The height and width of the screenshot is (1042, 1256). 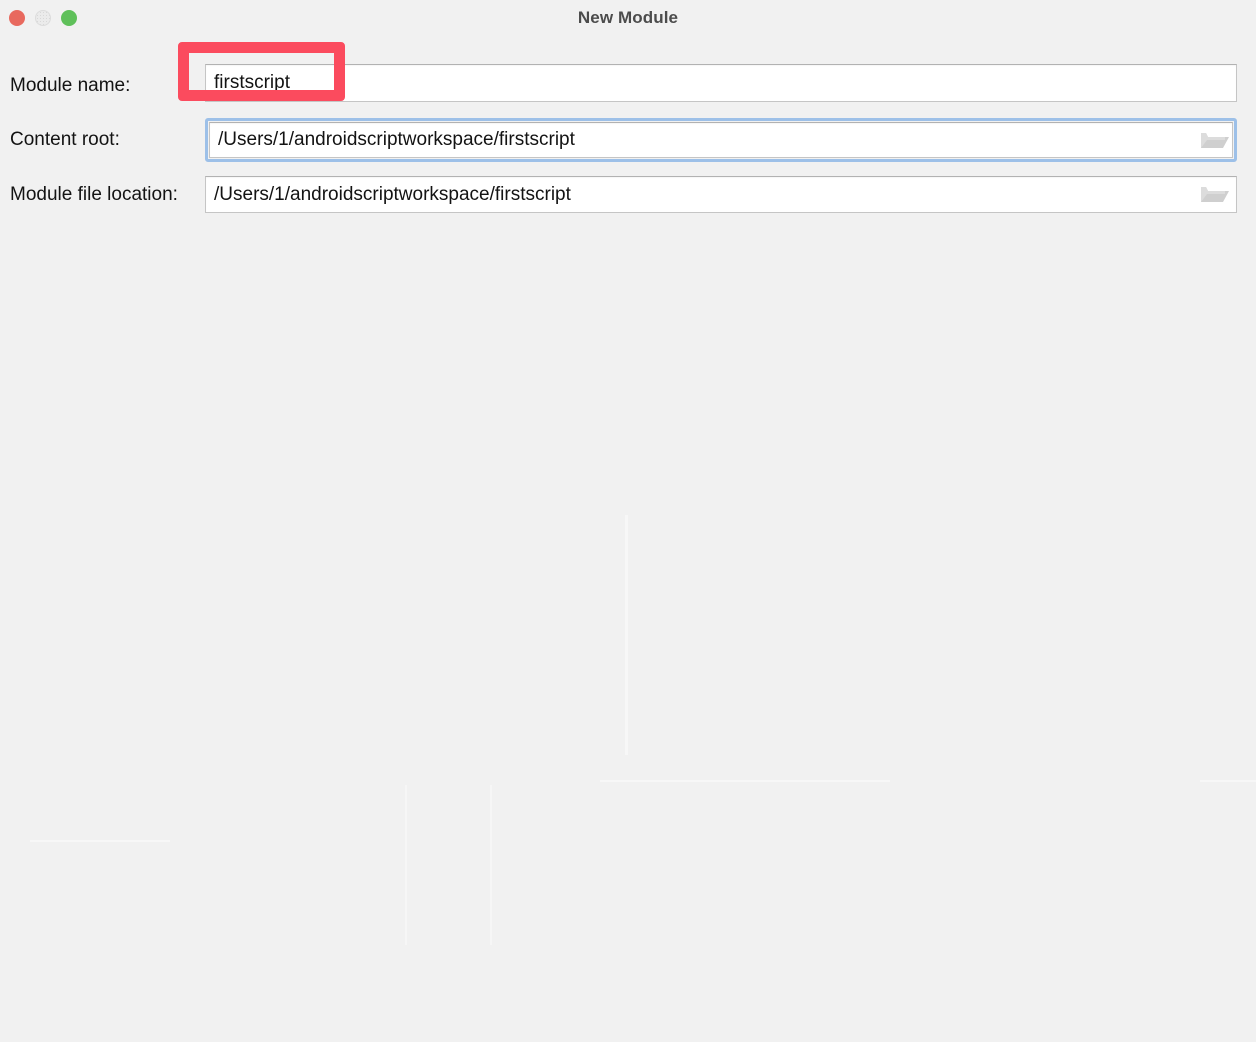 What do you see at coordinates (70, 85) in the screenshot?
I see `label-module-name: Module name:` at bounding box center [70, 85].